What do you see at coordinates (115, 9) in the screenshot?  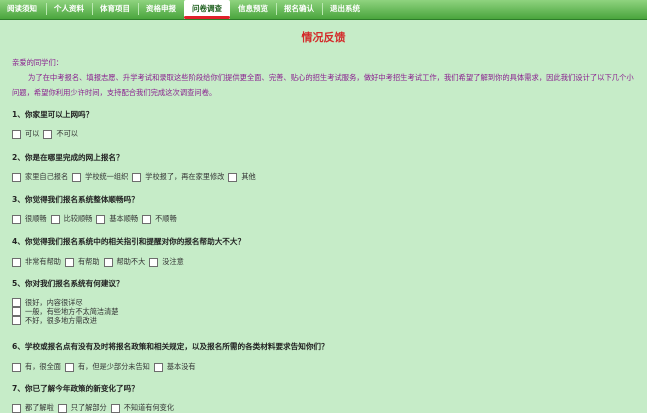 I see `nav-item-sports: 体育项目` at bounding box center [115, 9].